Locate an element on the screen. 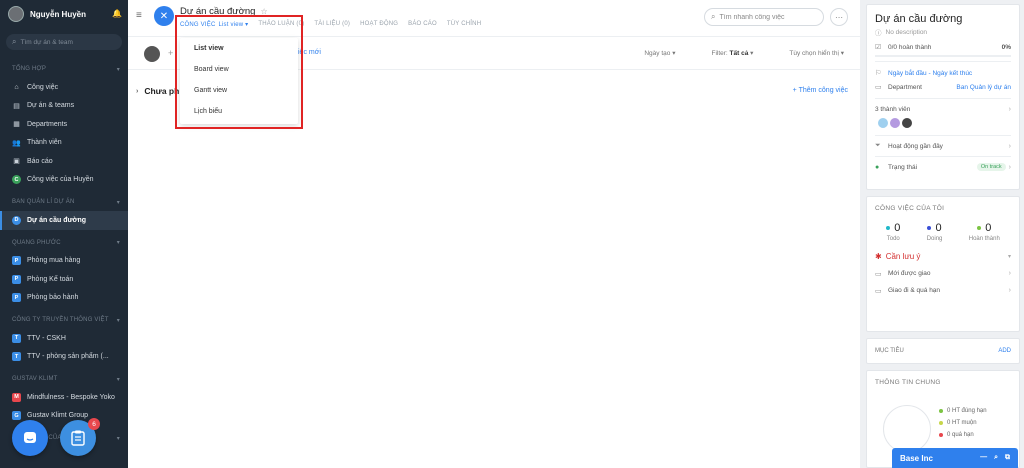  sidebar-item-du-an-teams: ▤ Dự án & teams is located at coordinates (64, 106).